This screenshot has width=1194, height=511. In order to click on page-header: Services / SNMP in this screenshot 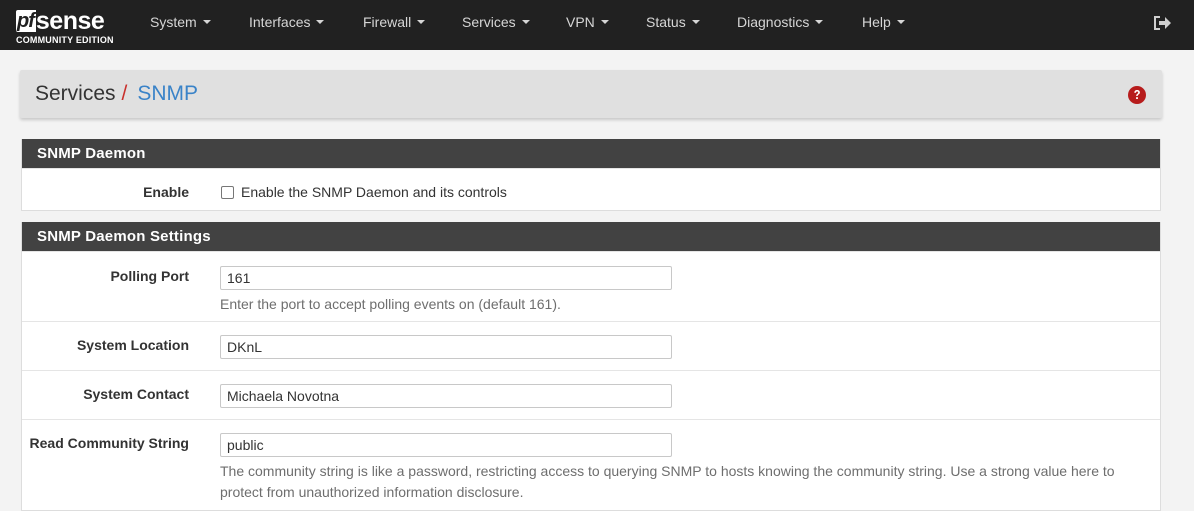, I will do `click(591, 94)`.